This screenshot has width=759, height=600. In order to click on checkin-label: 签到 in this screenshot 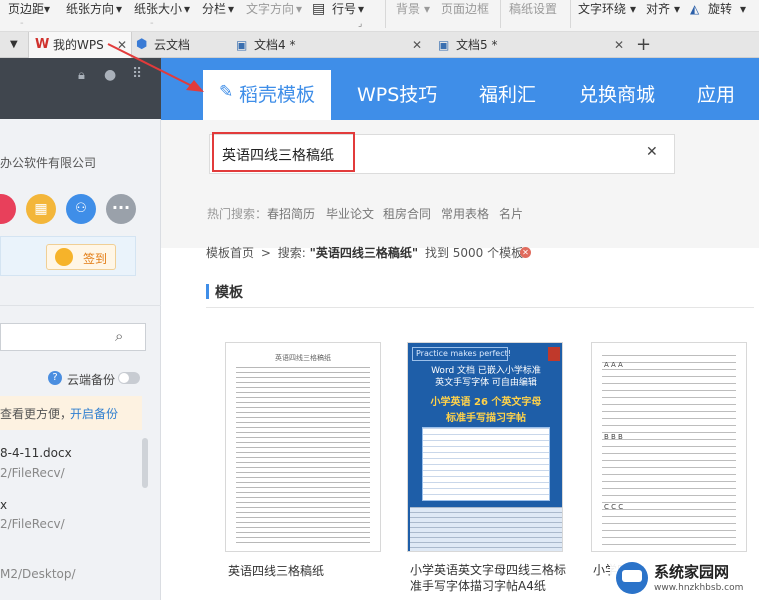, I will do `click(95, 259)`.